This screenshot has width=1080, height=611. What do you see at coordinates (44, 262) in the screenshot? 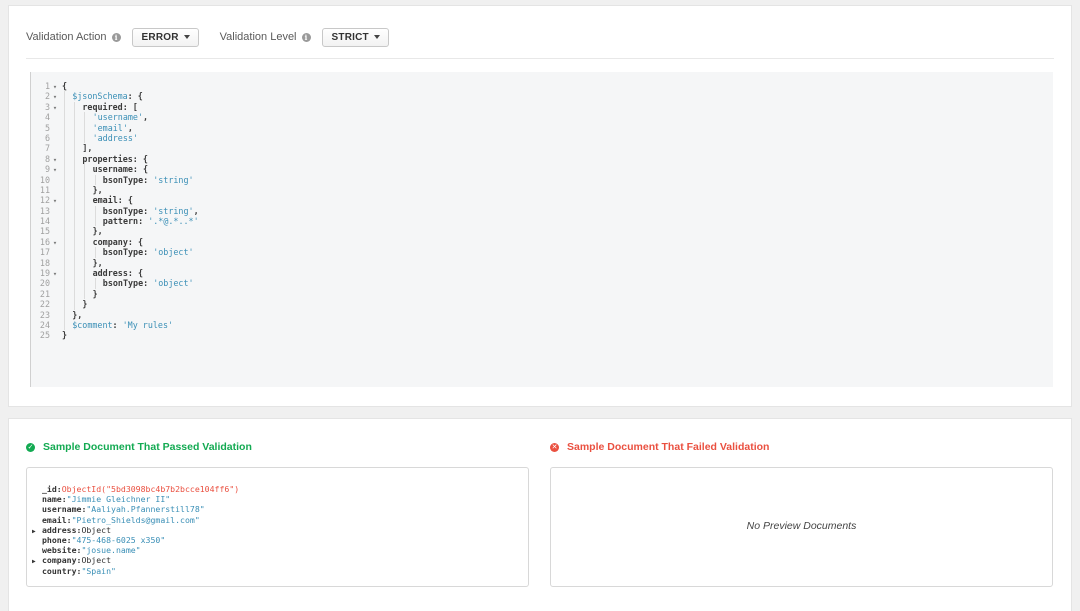
I see `line-number: 18` at bounding box center [44, 262].